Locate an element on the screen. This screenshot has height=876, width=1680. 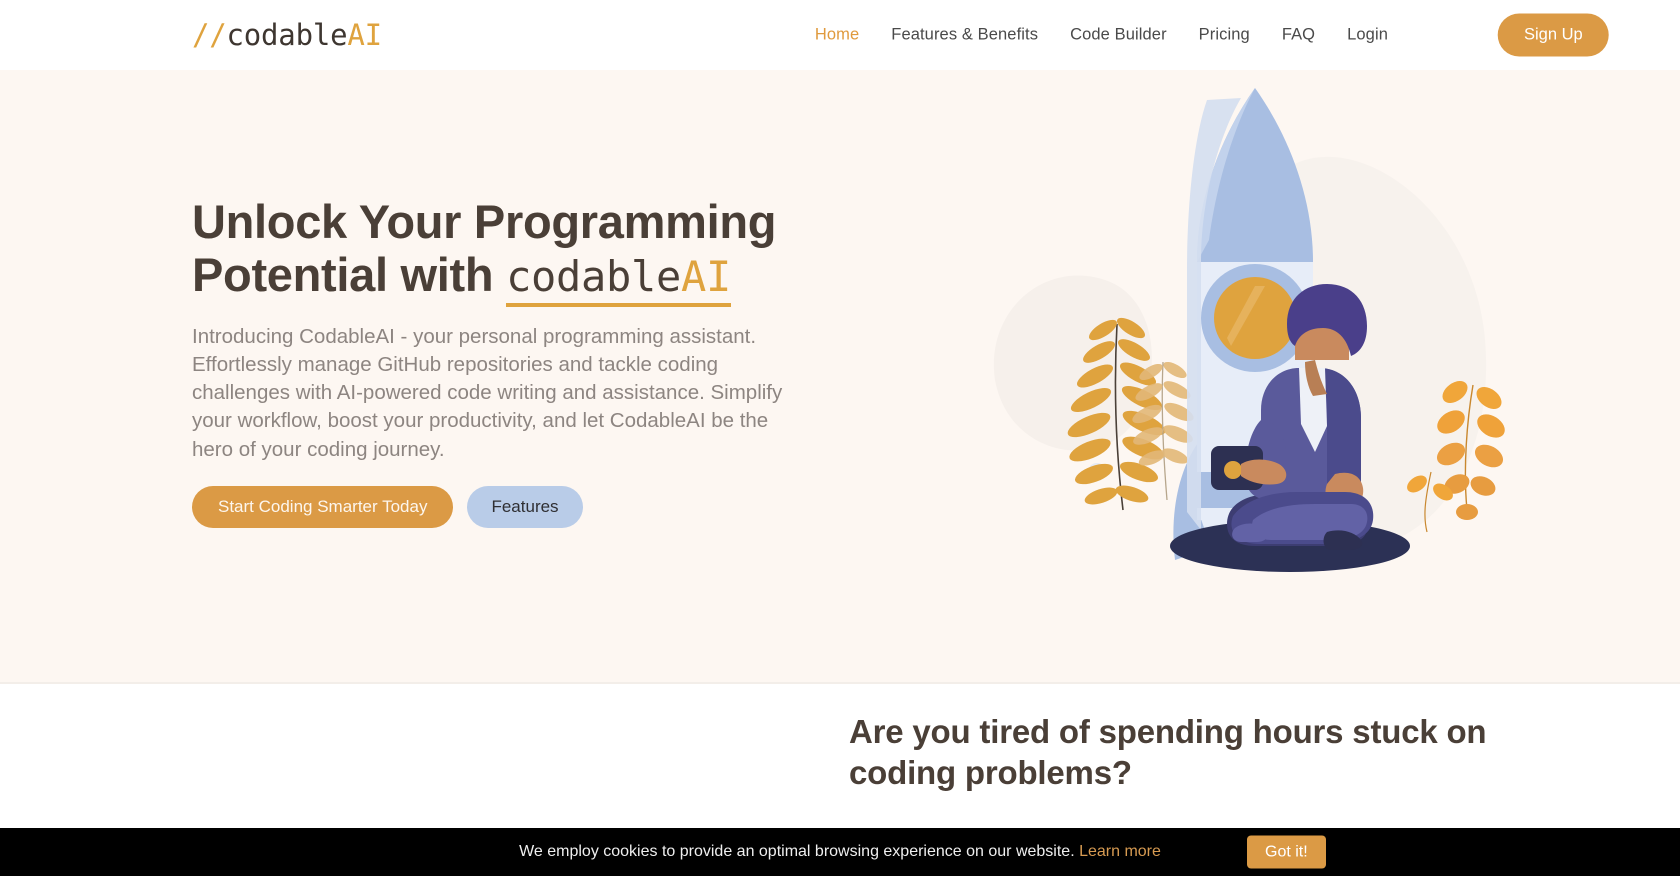
hero-title-line-2-prefix: Potential with is located at coordinates (349, 275).